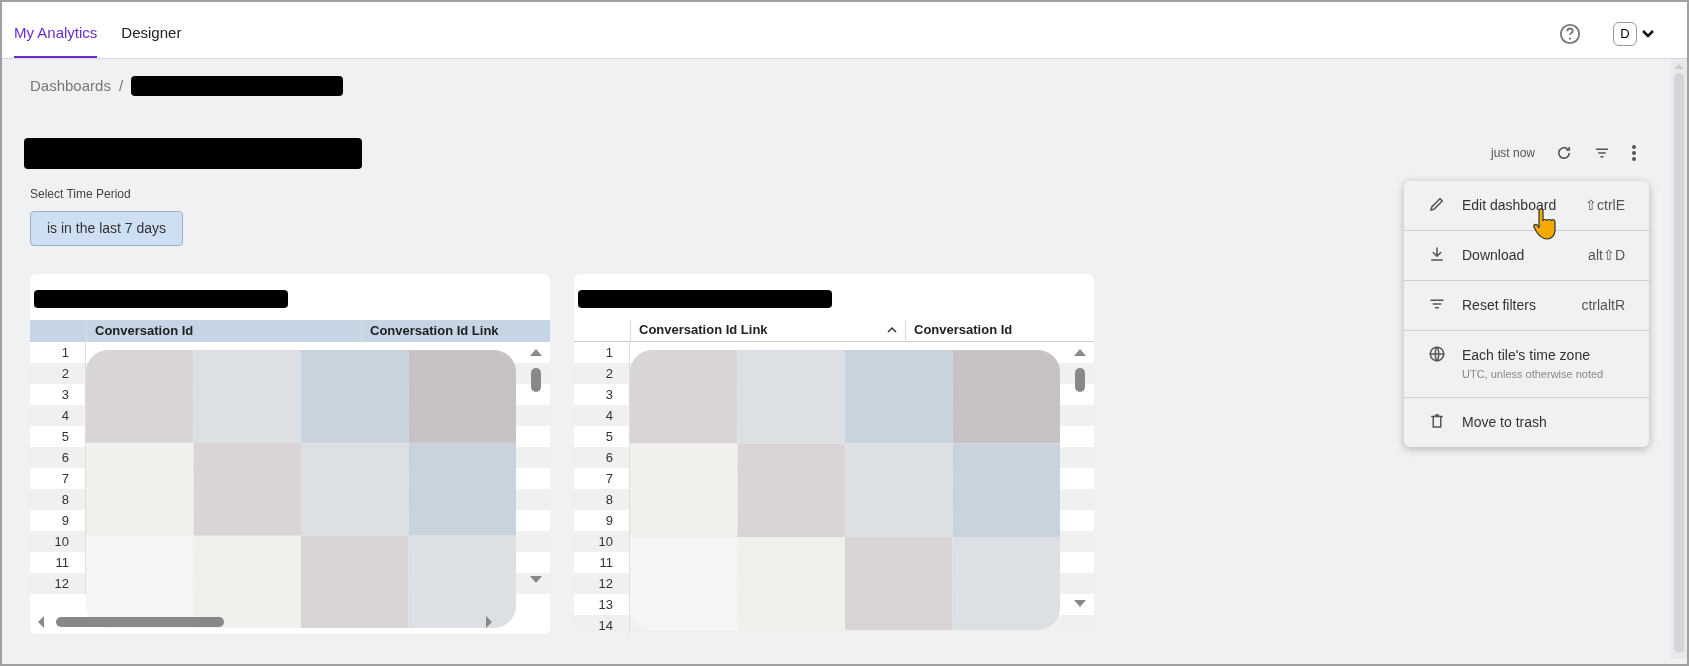 This screenshot has height=666, width=1689. Describe the element at coordinates (1512, 153) in the screenshot. I see `last-updated-text: just now` at that location.